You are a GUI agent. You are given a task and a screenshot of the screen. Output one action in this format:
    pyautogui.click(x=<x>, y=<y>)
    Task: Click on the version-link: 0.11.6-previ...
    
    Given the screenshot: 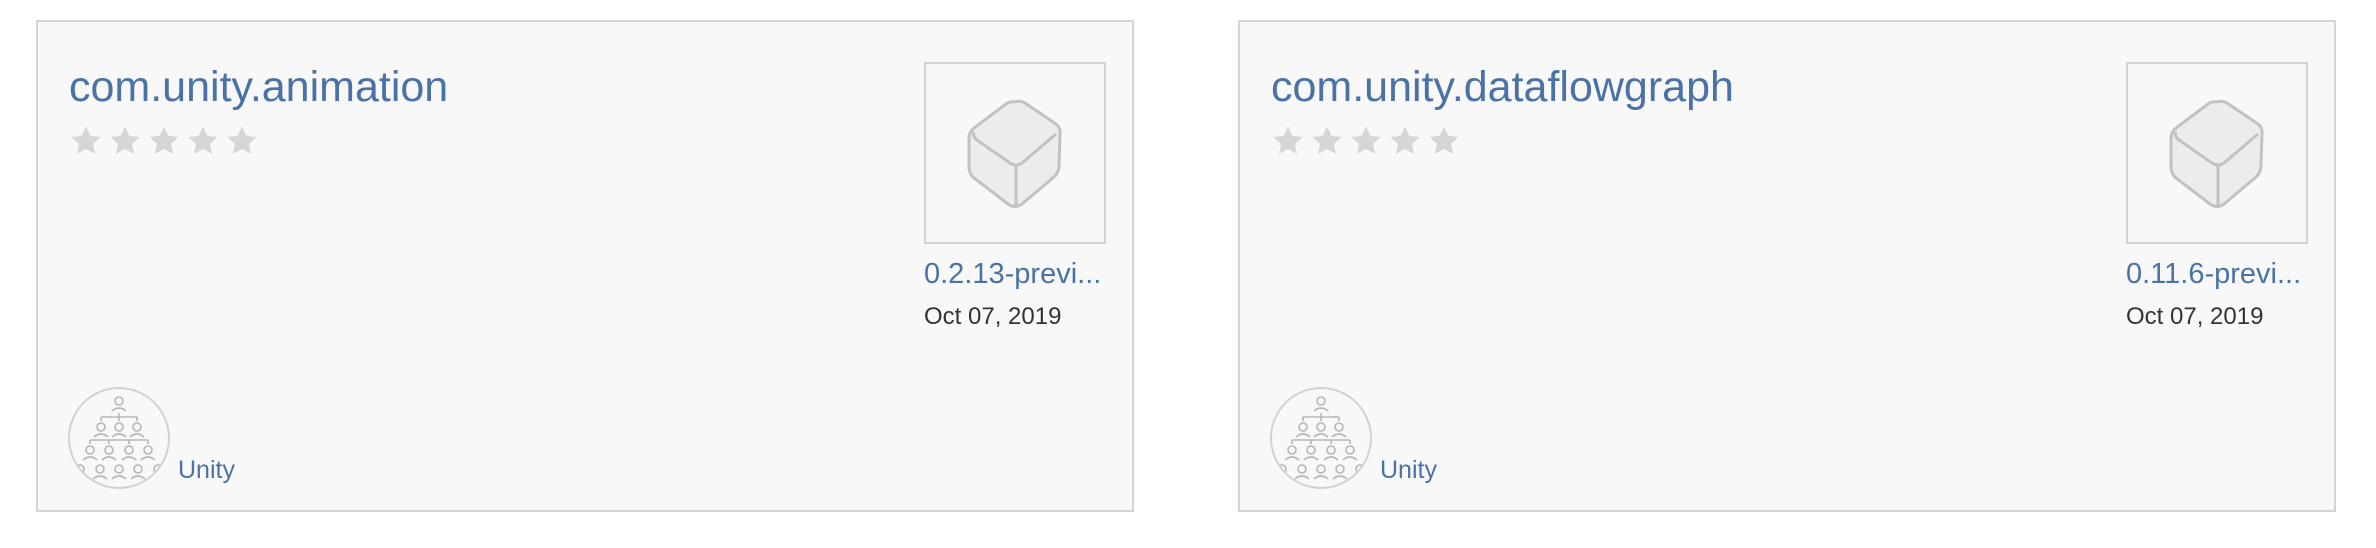 What is the action you would take?
    pyautogui.click(x=2219, y=274)
    